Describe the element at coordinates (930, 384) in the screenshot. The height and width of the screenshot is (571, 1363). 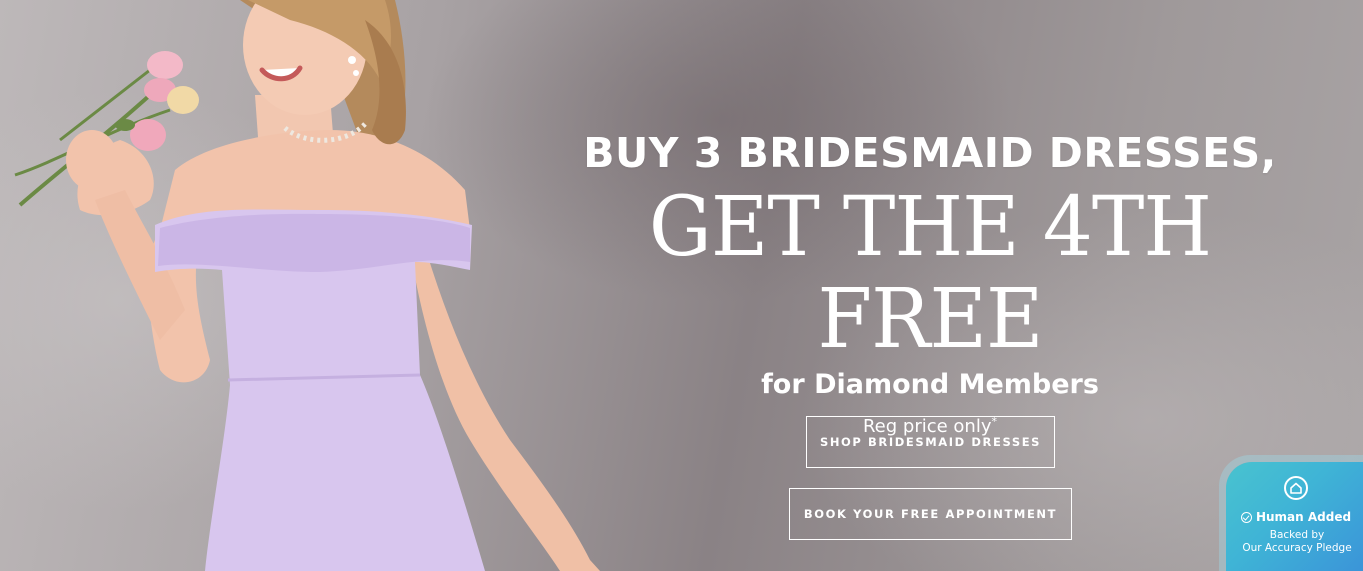
I see `headline-line3: for Diamond Members` at that location.